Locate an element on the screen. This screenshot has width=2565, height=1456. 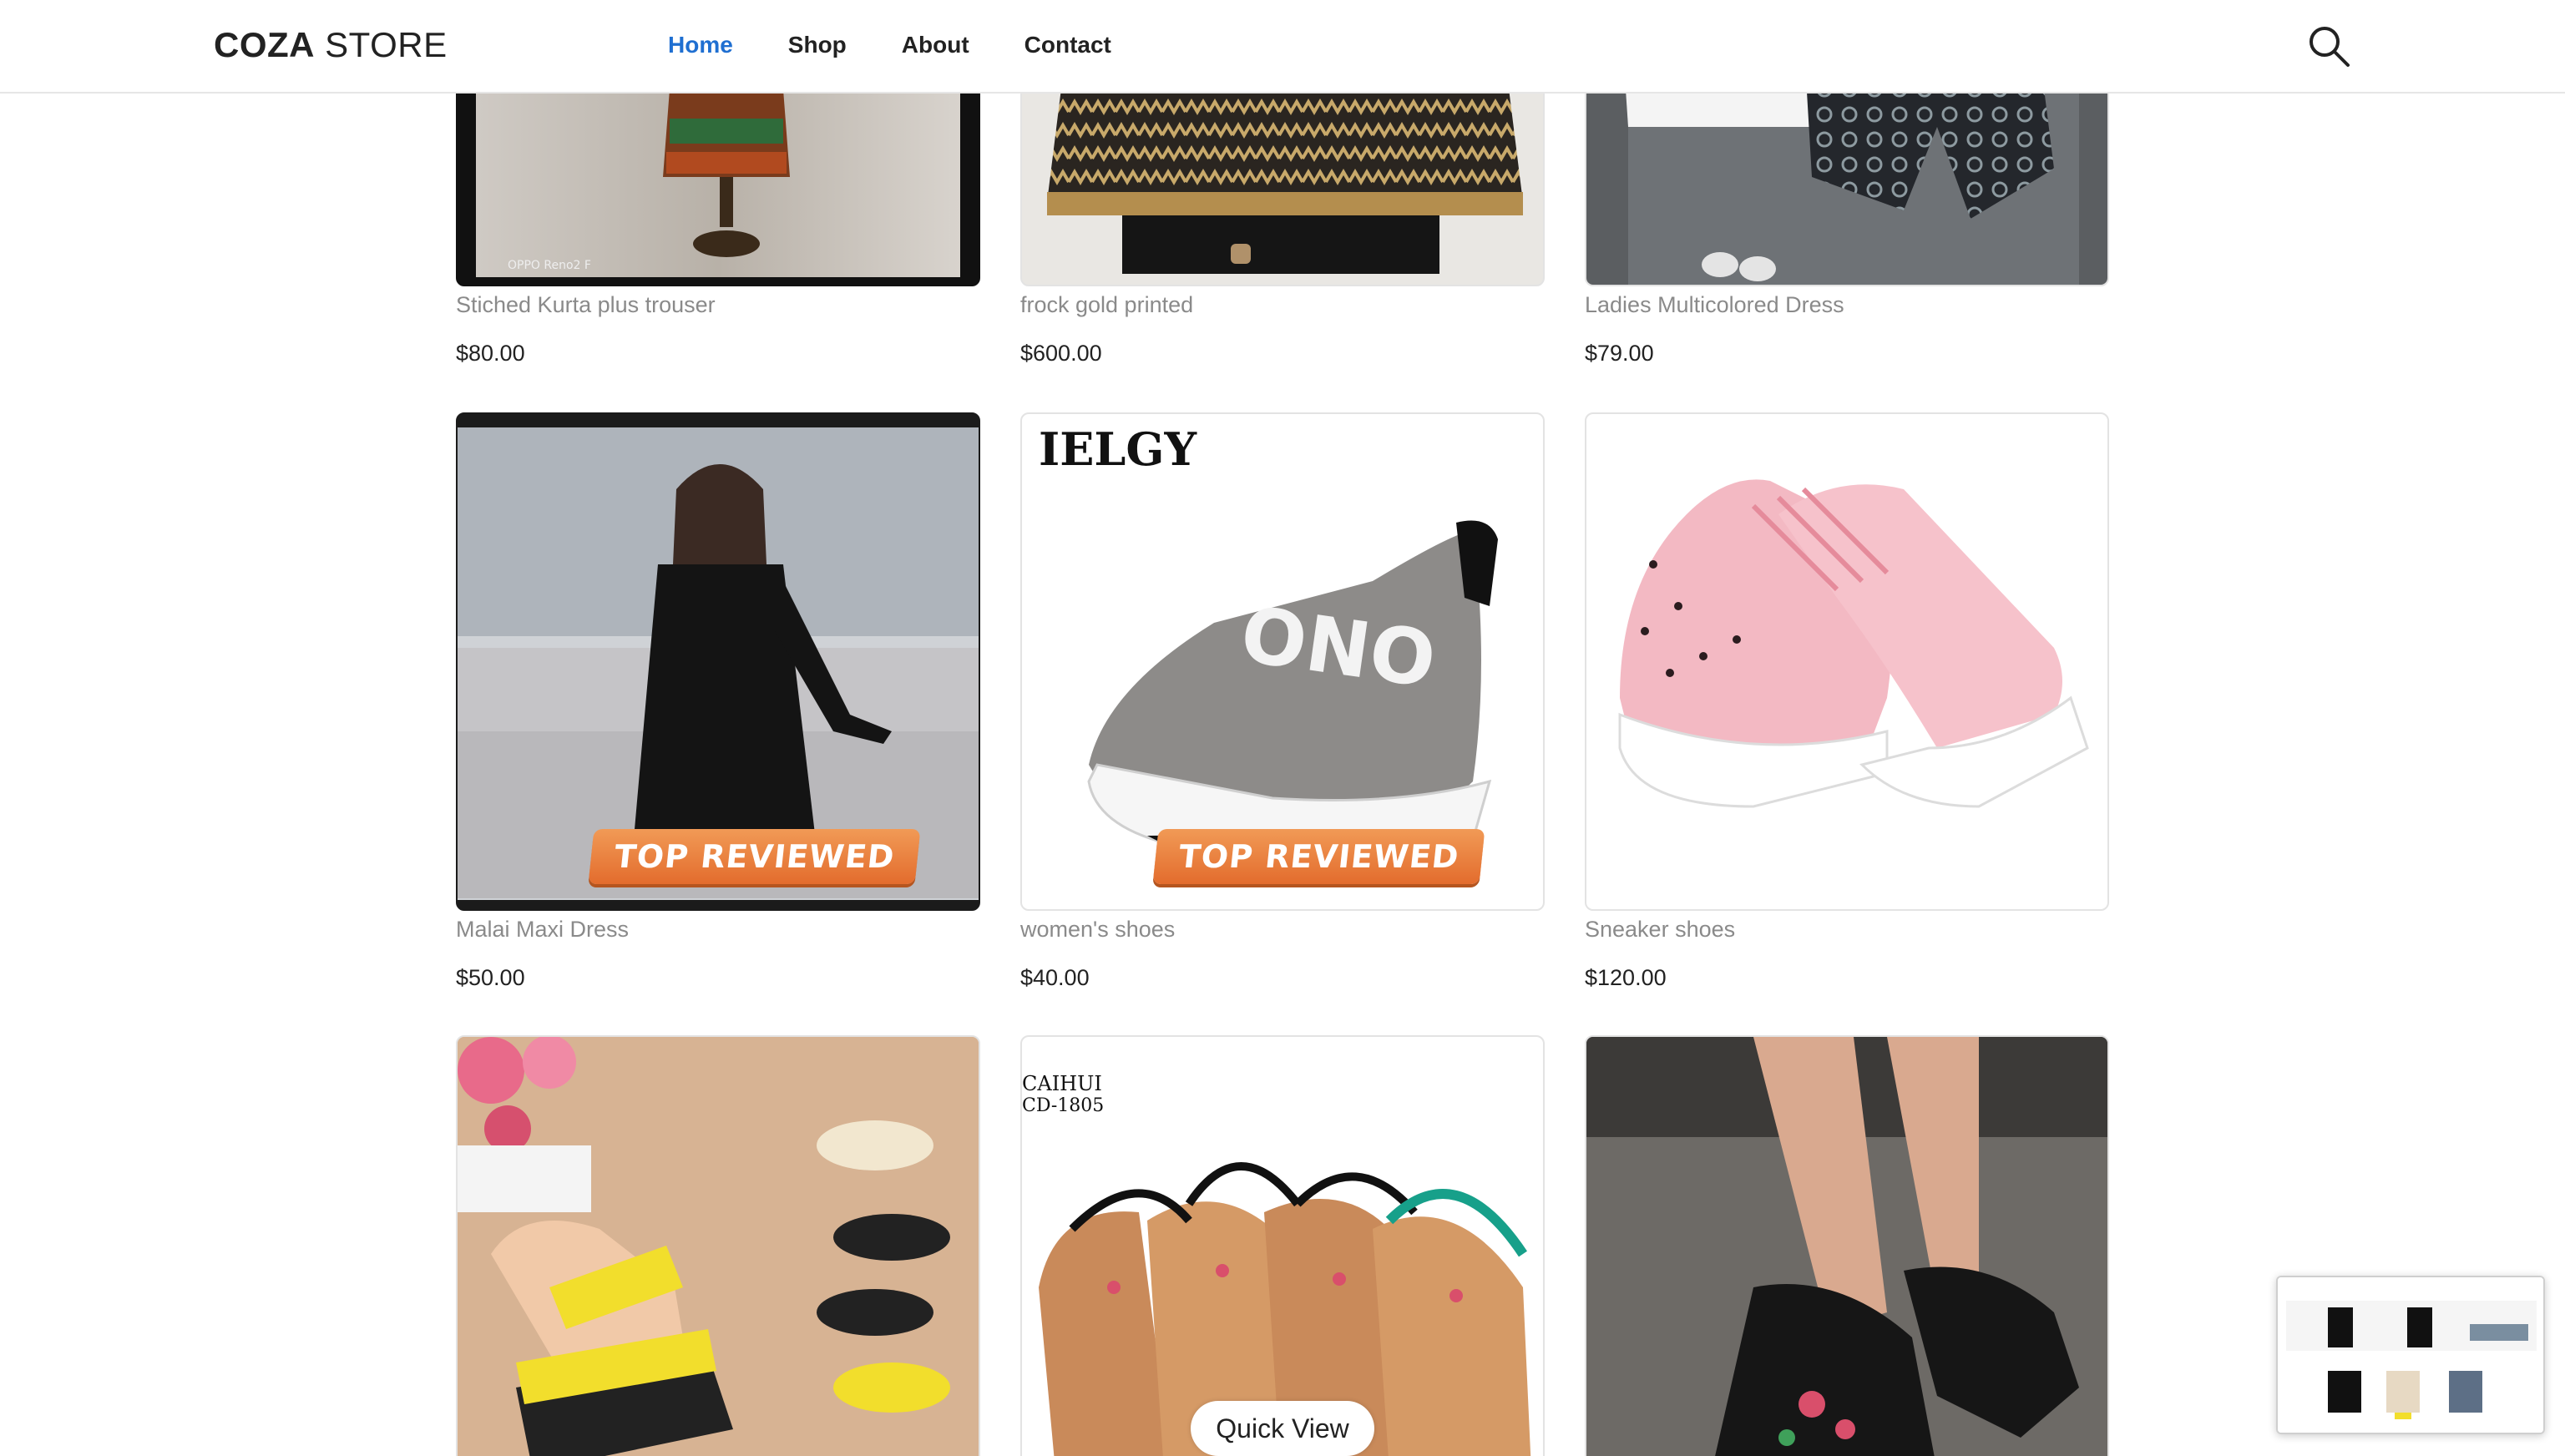
product-price: $50.00 is located at coordinates (490, 977).